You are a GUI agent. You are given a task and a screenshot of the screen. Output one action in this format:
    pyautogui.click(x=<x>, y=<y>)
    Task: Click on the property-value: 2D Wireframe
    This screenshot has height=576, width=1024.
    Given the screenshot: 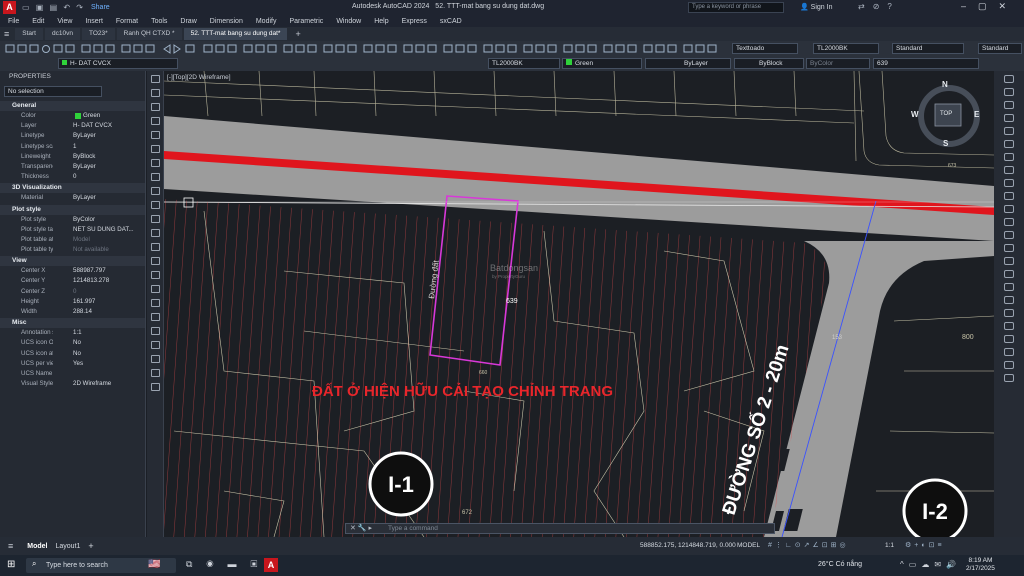 What is the action you would take?
    pyautogui.click(x=99, y=384)
    